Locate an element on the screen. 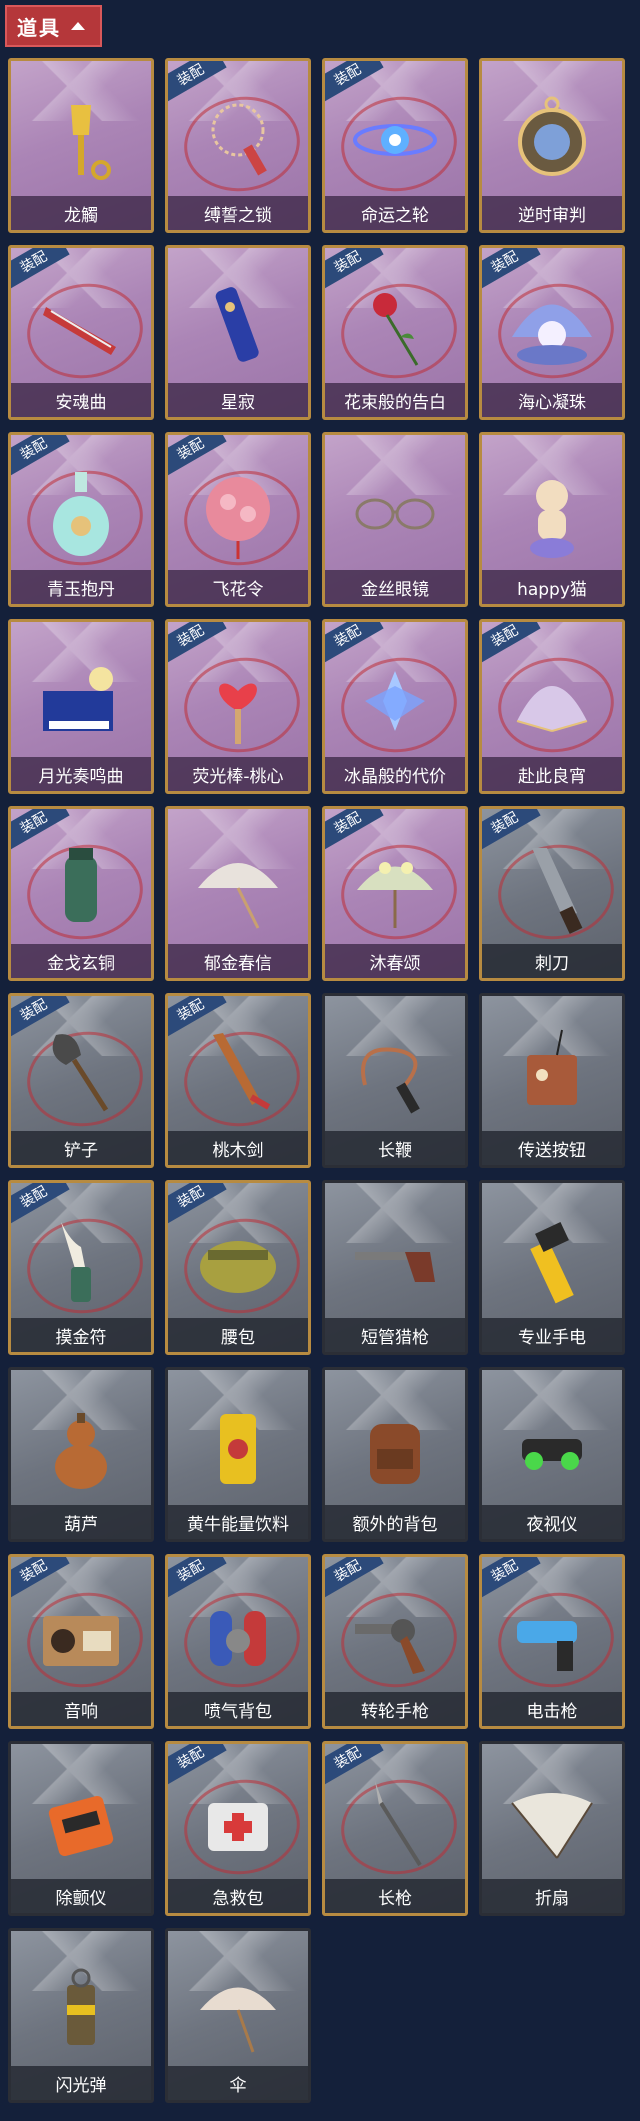  defibrillator-icon is located at coordinates (81, 1823).